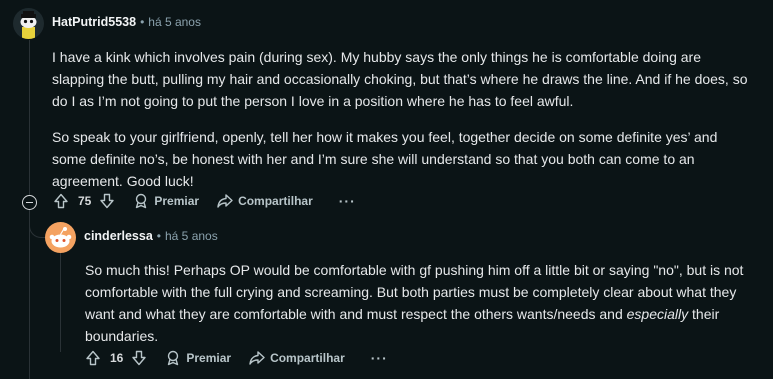 The width and height of the screenshot is (773, 379). I want to click on emphasis-text: especially, so click(657, 314).